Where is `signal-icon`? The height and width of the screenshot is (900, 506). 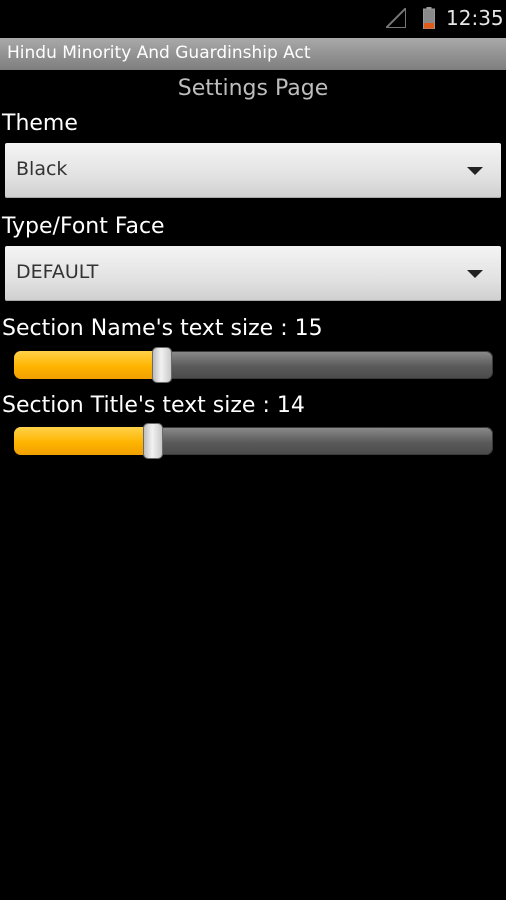 signal-icon is located at coordinates (396, 18).